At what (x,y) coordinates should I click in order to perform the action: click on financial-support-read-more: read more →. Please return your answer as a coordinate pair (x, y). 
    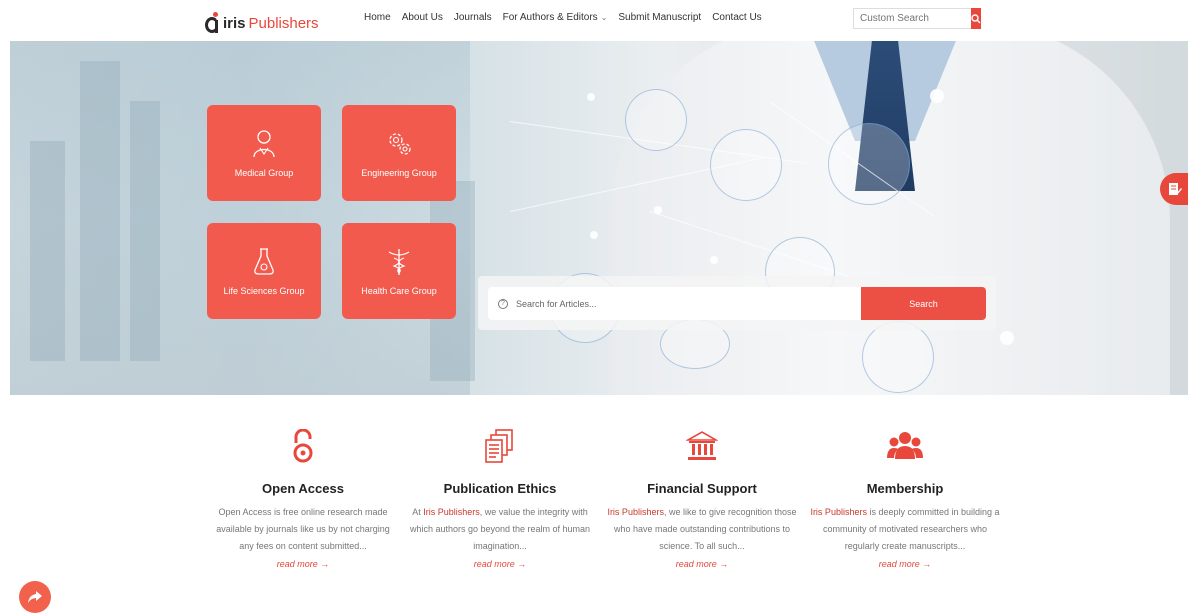
    Looking at the image, I should click on (702, 564).